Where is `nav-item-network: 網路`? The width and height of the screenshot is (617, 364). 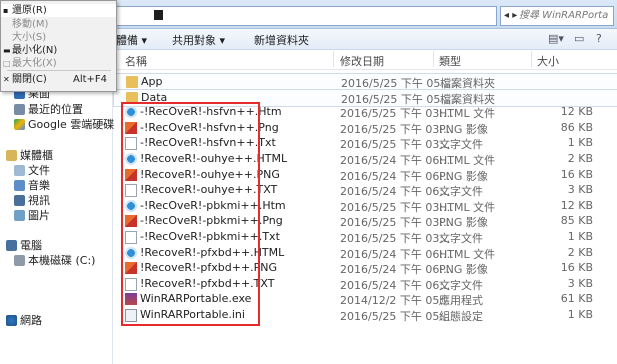
nav-item-network: 網路 is located at coordinates (24, 320).